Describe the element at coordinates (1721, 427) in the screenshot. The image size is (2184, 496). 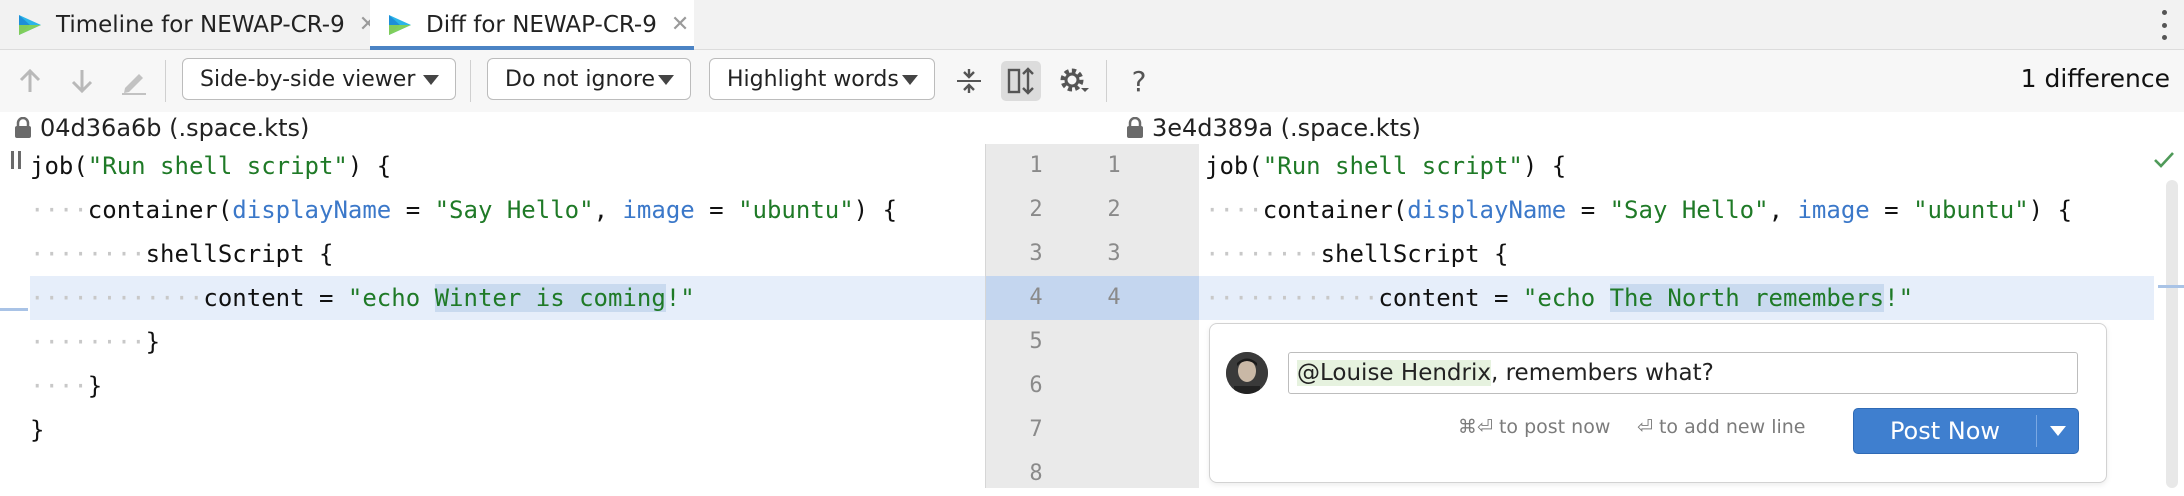
I see `newline-shortcut-hint: ⏎ to add new line` at that location.